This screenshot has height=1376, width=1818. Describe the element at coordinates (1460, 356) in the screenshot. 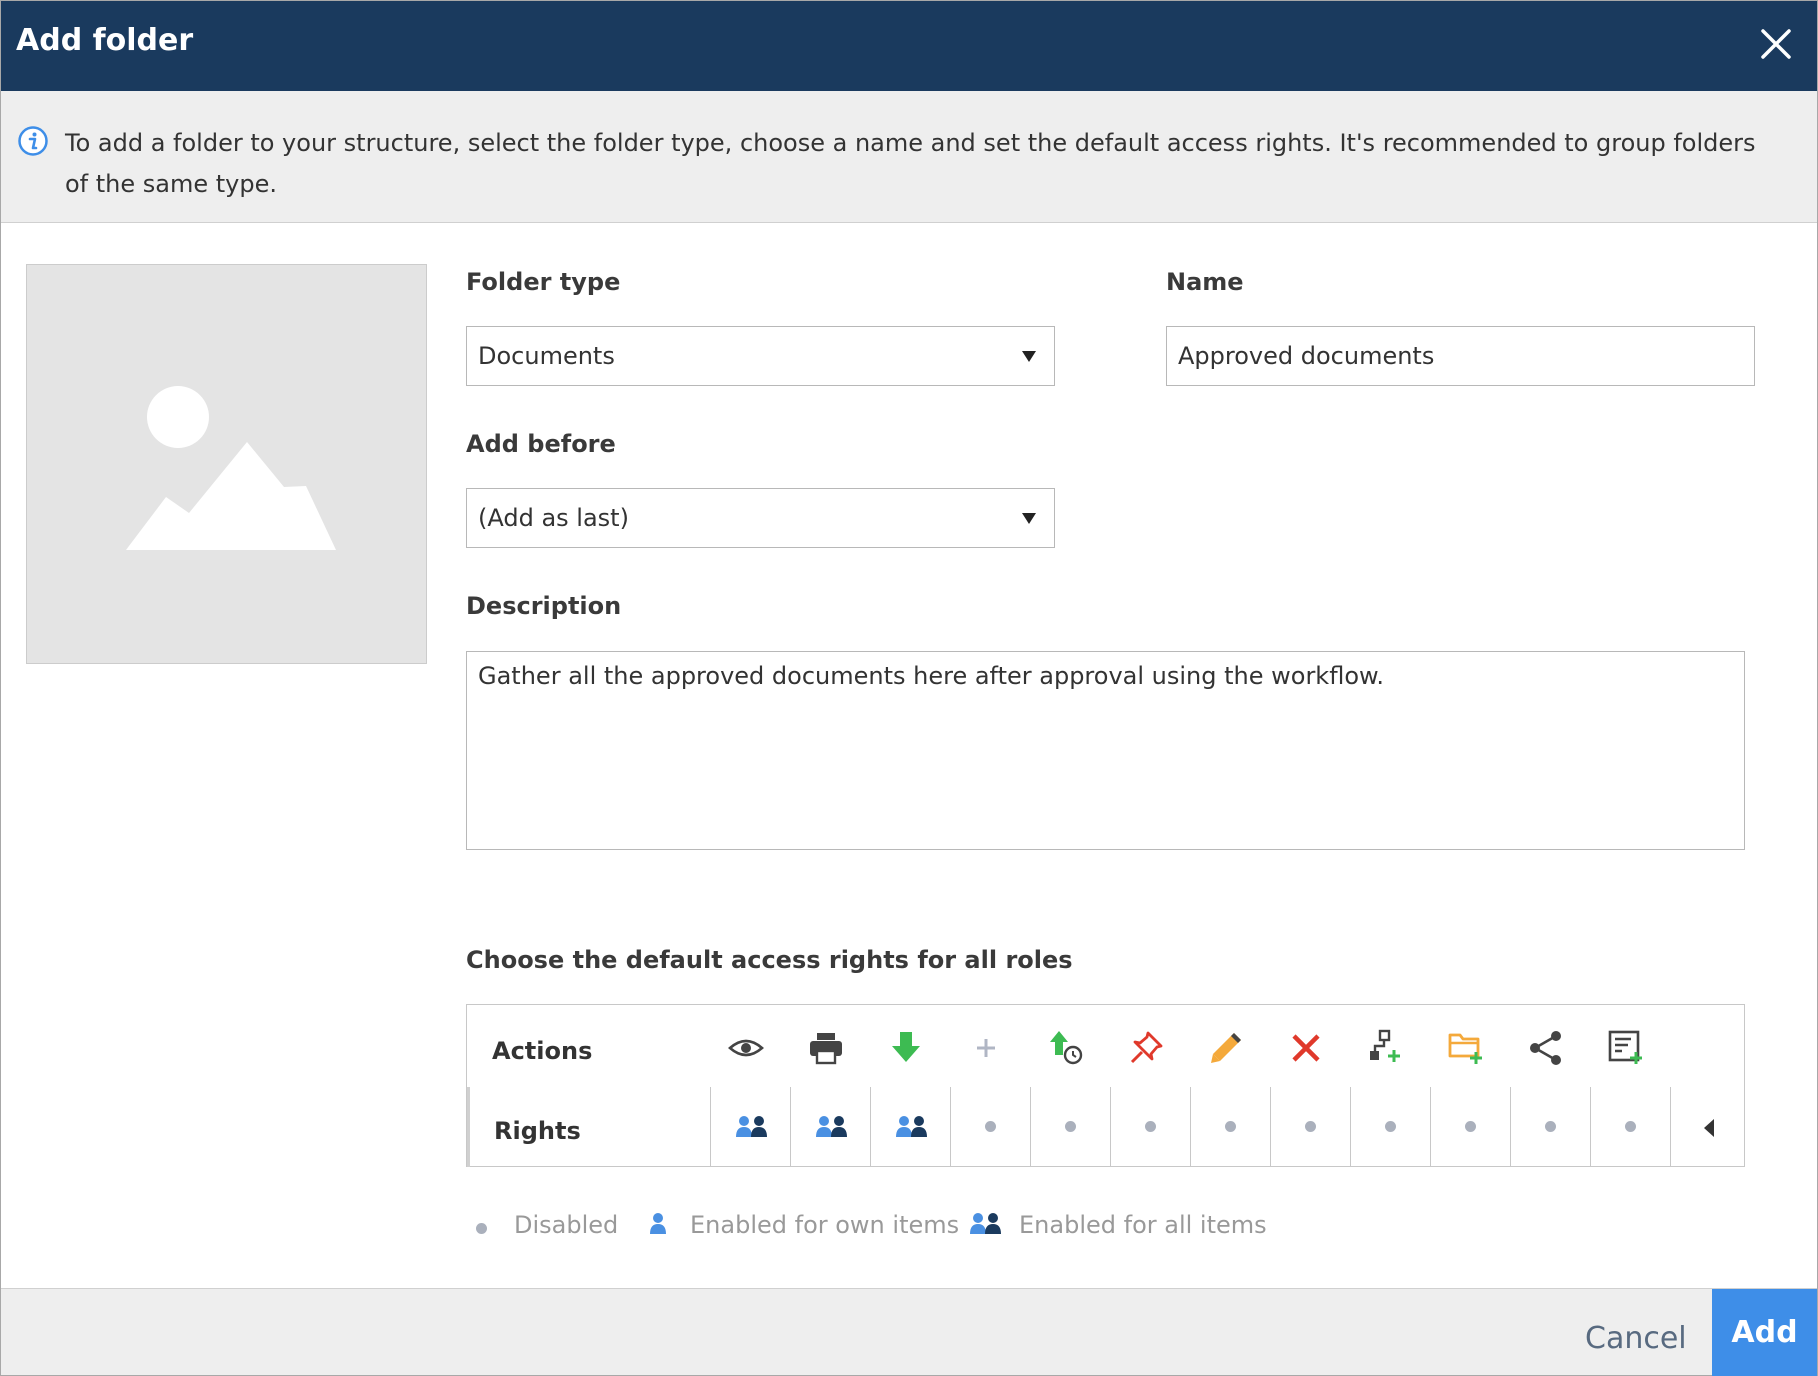

I see `name-input: Approved documents` at that location.